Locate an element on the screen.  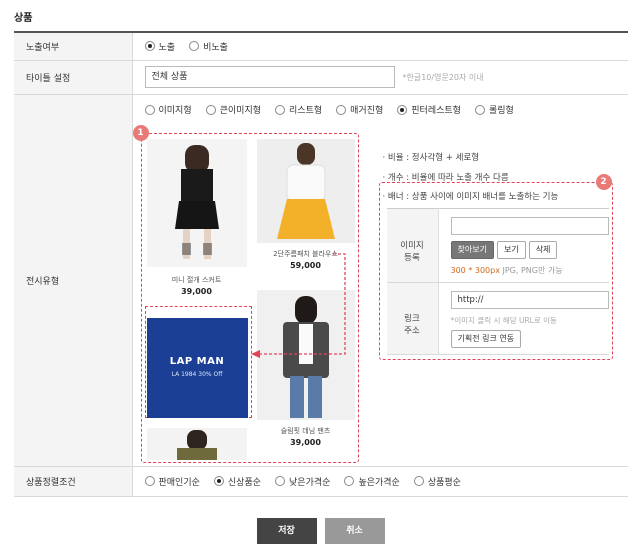
sort-field: 판매인기순 신상품순 낮은가격순 높은가격순 상품평순 is located at coordinates (380, 481).